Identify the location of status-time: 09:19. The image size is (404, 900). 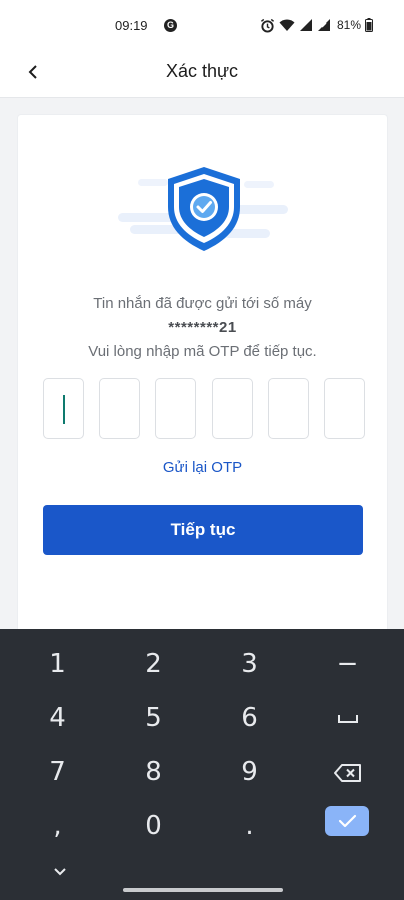
(131, 25).